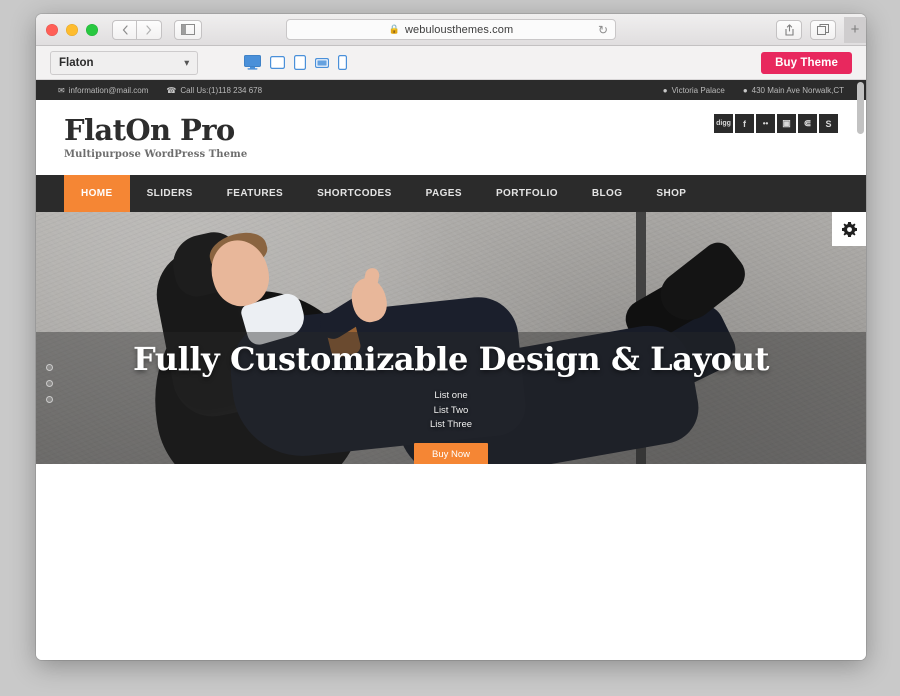 This screenshot has width=900, height=696. I want to click on tabs-icon, so click(823, 29).